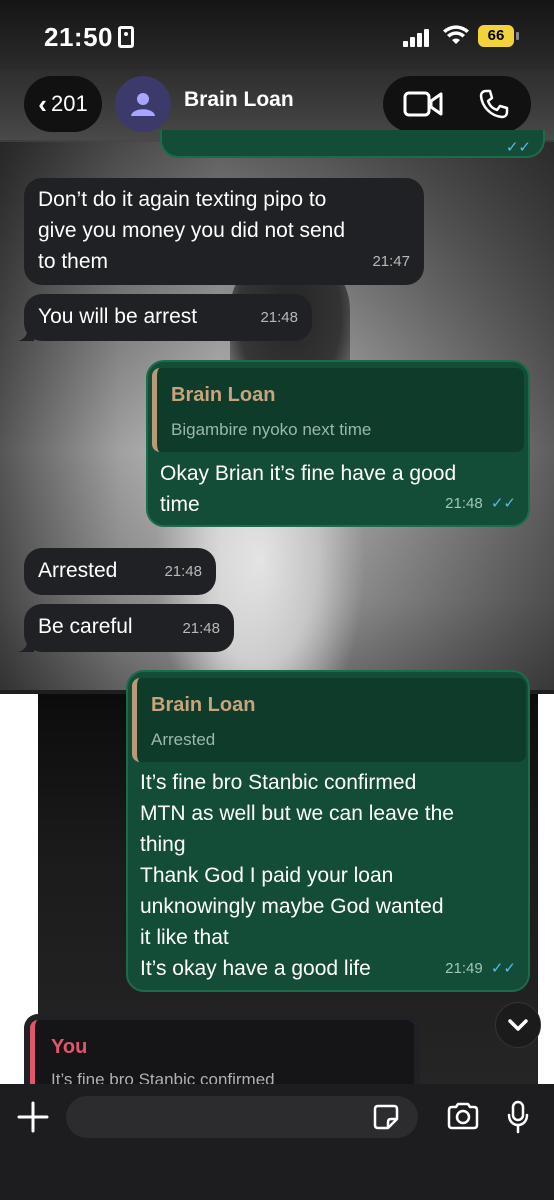 The height and width of the screenshot is (1200, 554). Describe the element at coordinates (180, 504) in the screenshot. I see `message-text: time` at that location.